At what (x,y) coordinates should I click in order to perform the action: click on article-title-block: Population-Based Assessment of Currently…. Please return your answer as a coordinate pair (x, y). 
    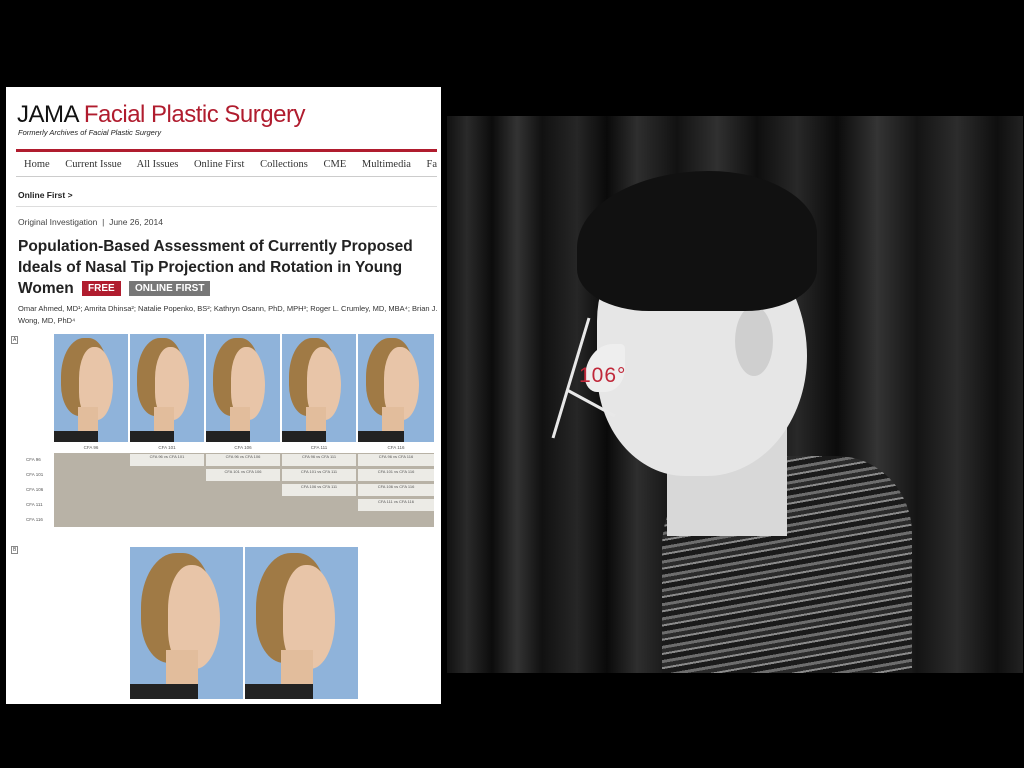
    Looking at the image, I should click on (228, 267).